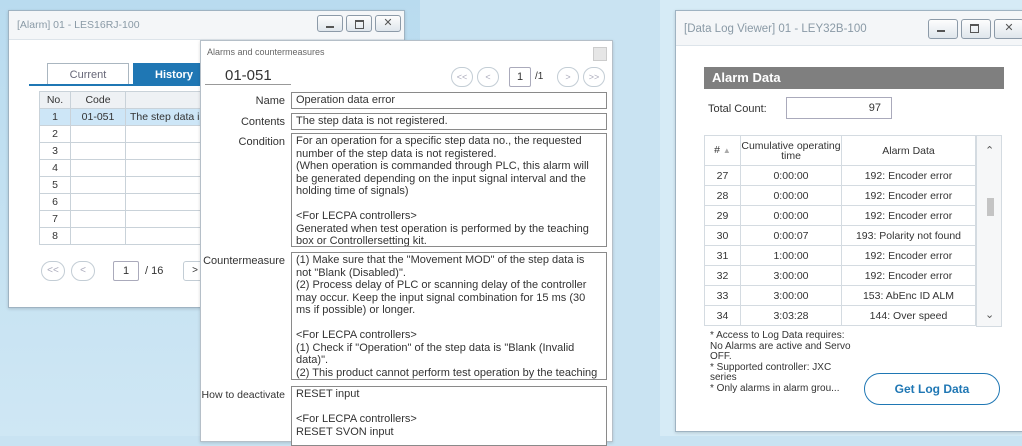 The image size is (1022, 446). I want to click on row-num: 32, so click(722, 275).